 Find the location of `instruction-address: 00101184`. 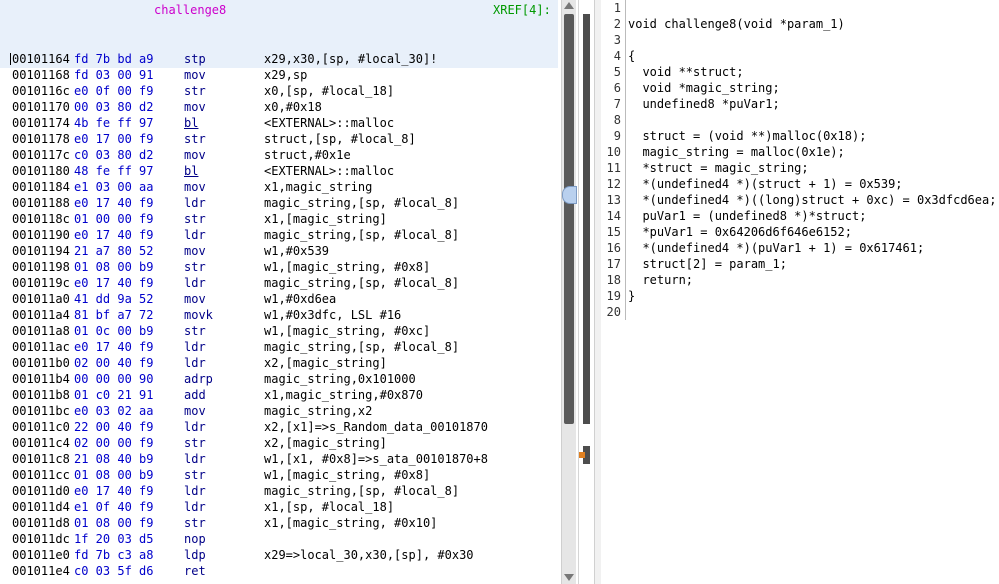

instruction-address: 00101184 is located at coordinates (41, 187).